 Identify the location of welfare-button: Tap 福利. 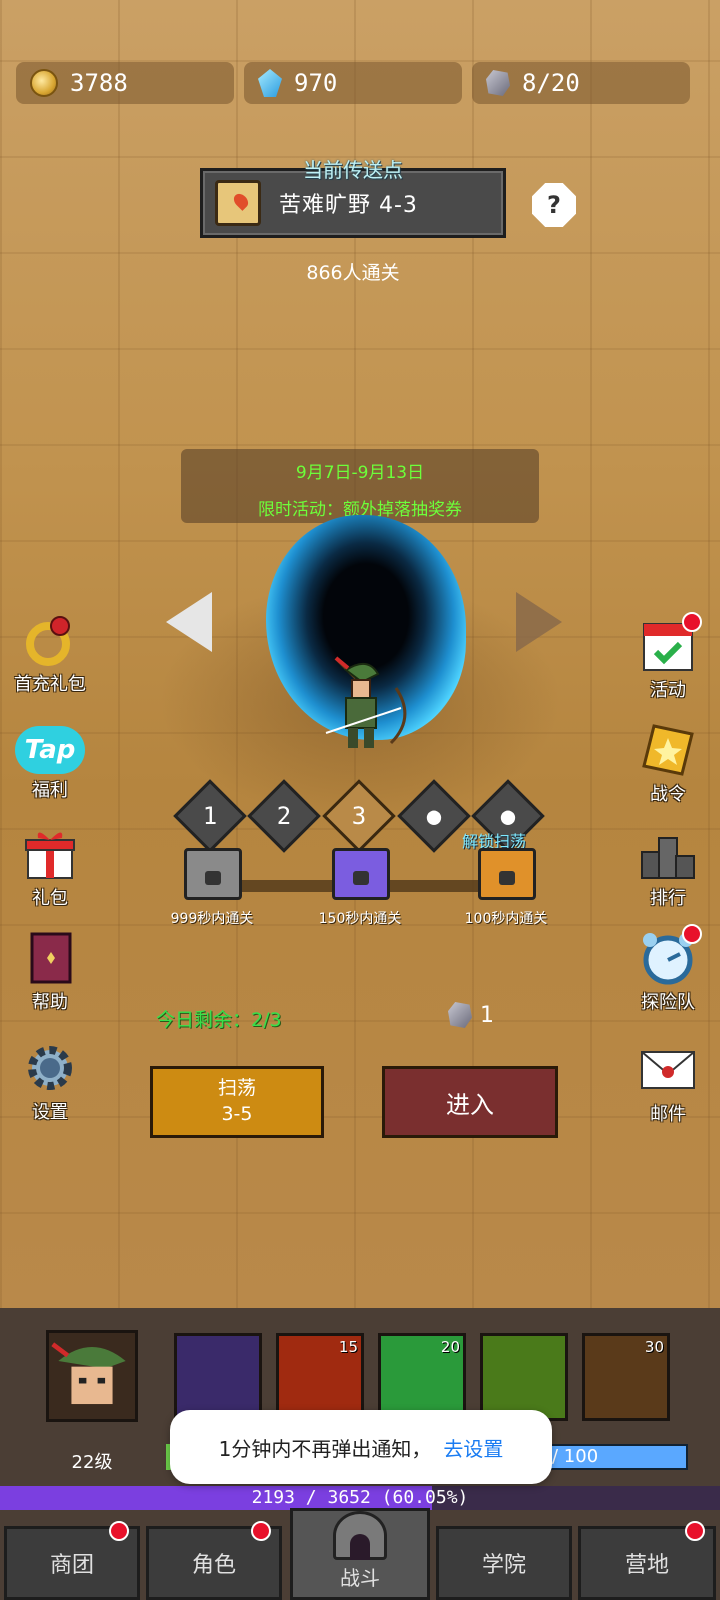
(50, 764).